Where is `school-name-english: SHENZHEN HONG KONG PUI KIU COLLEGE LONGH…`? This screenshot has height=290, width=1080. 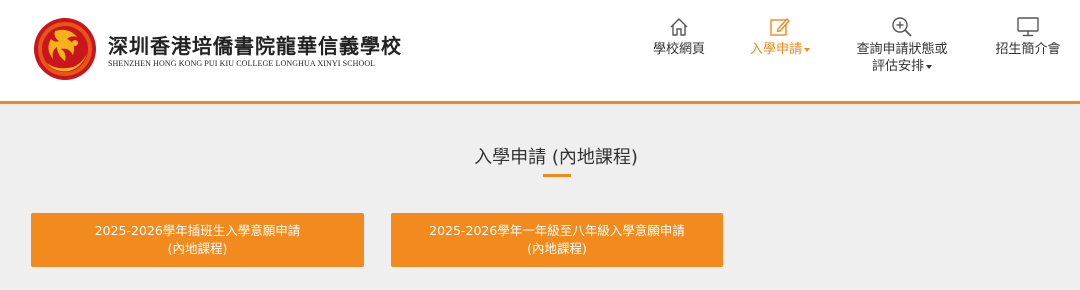 school-name-english: SHENZHEN HONG KONG PUI KIU COLLEGE LONGH… is located at coordinates (242, 63).